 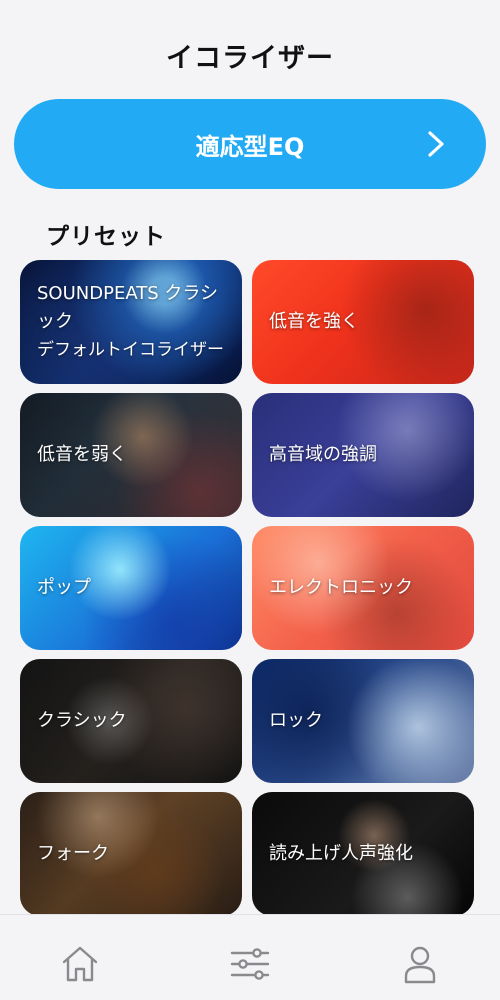 I want to click on preset-card-rock: ロック, so click(x=363, y=721).